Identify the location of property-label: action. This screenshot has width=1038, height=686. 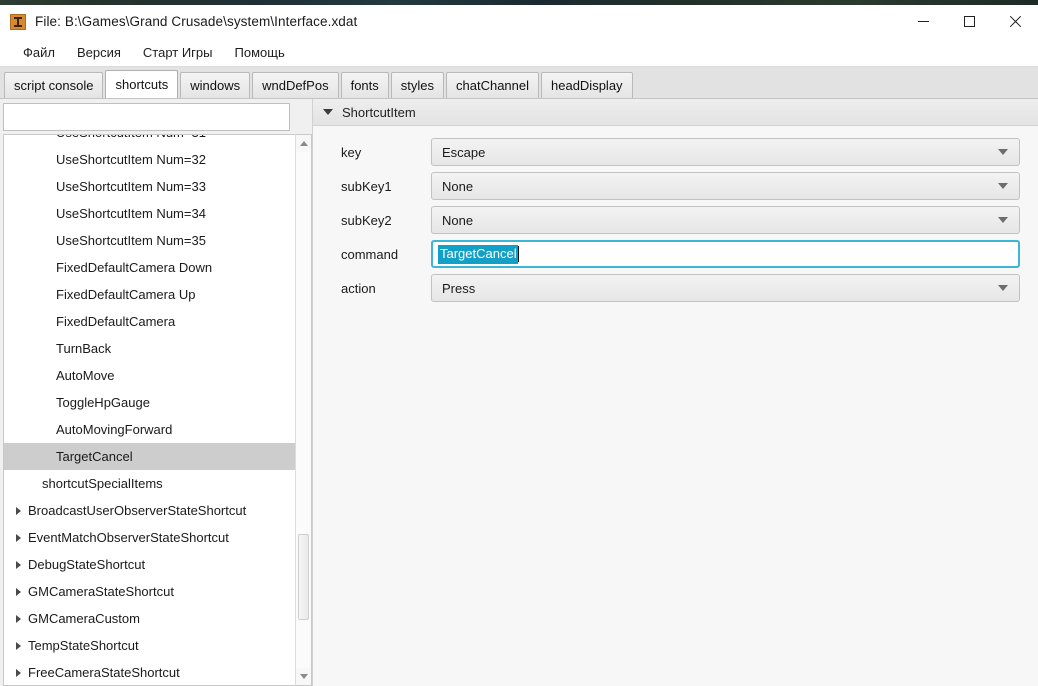
(358, 288).